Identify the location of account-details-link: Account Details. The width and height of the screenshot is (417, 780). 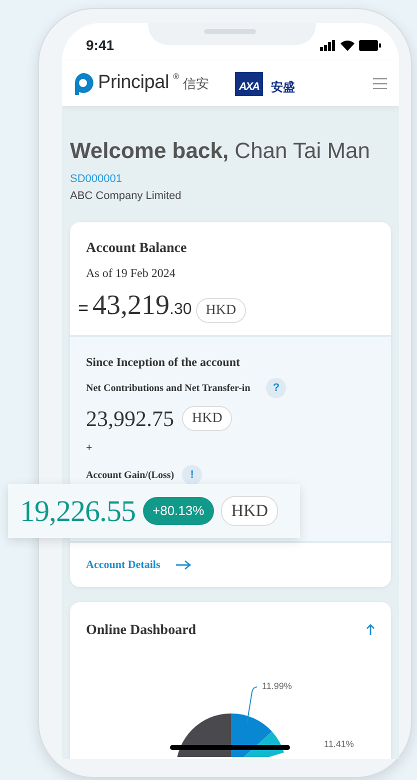
(139, 565).